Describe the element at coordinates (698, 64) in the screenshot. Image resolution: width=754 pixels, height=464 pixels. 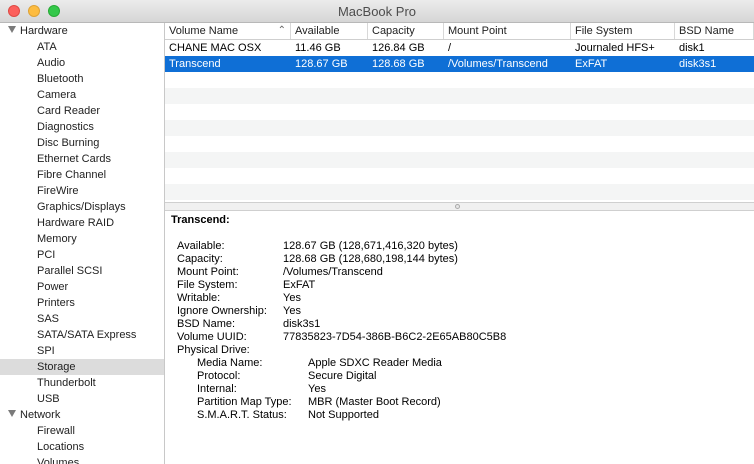
I see `table-cell: disk3s1` at that location.